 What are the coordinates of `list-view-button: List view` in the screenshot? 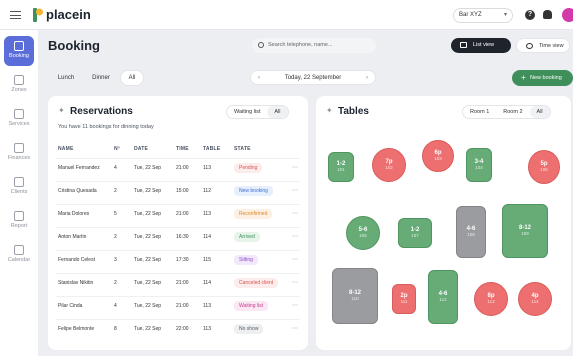 It's located at (481, 45).